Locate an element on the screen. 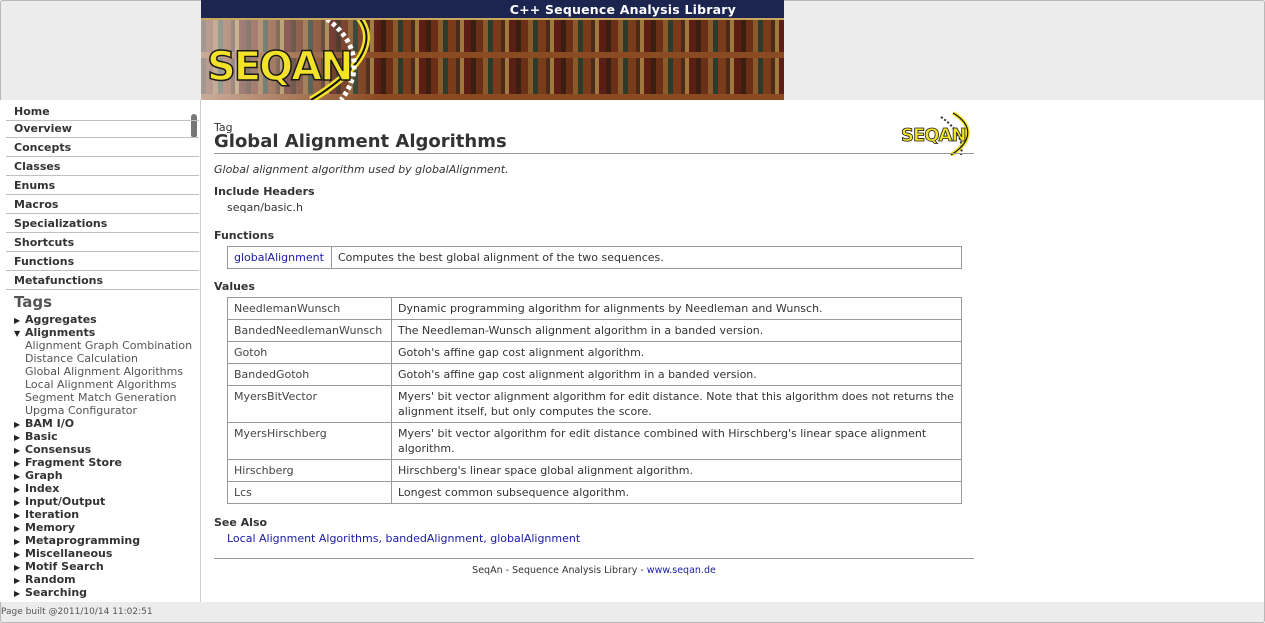 The height and width of the screenshot is (623, 1265). tag-item-global-alignment-algorithms: Global Alignment Algorithms is located at coordinates (104, 371).